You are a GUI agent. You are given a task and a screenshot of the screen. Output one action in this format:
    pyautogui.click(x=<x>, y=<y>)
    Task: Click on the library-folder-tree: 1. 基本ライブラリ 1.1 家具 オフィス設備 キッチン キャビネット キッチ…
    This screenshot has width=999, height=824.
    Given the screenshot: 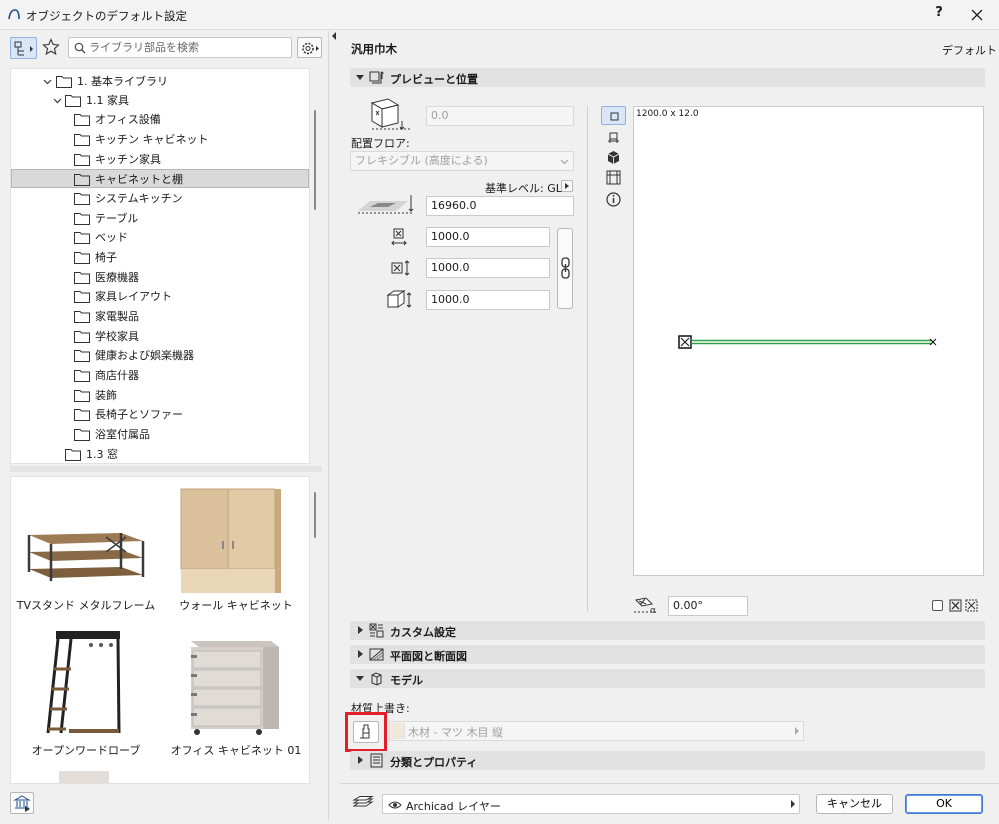 What is the action you would take?
    pyautogui.click(x=160, y=266)
    